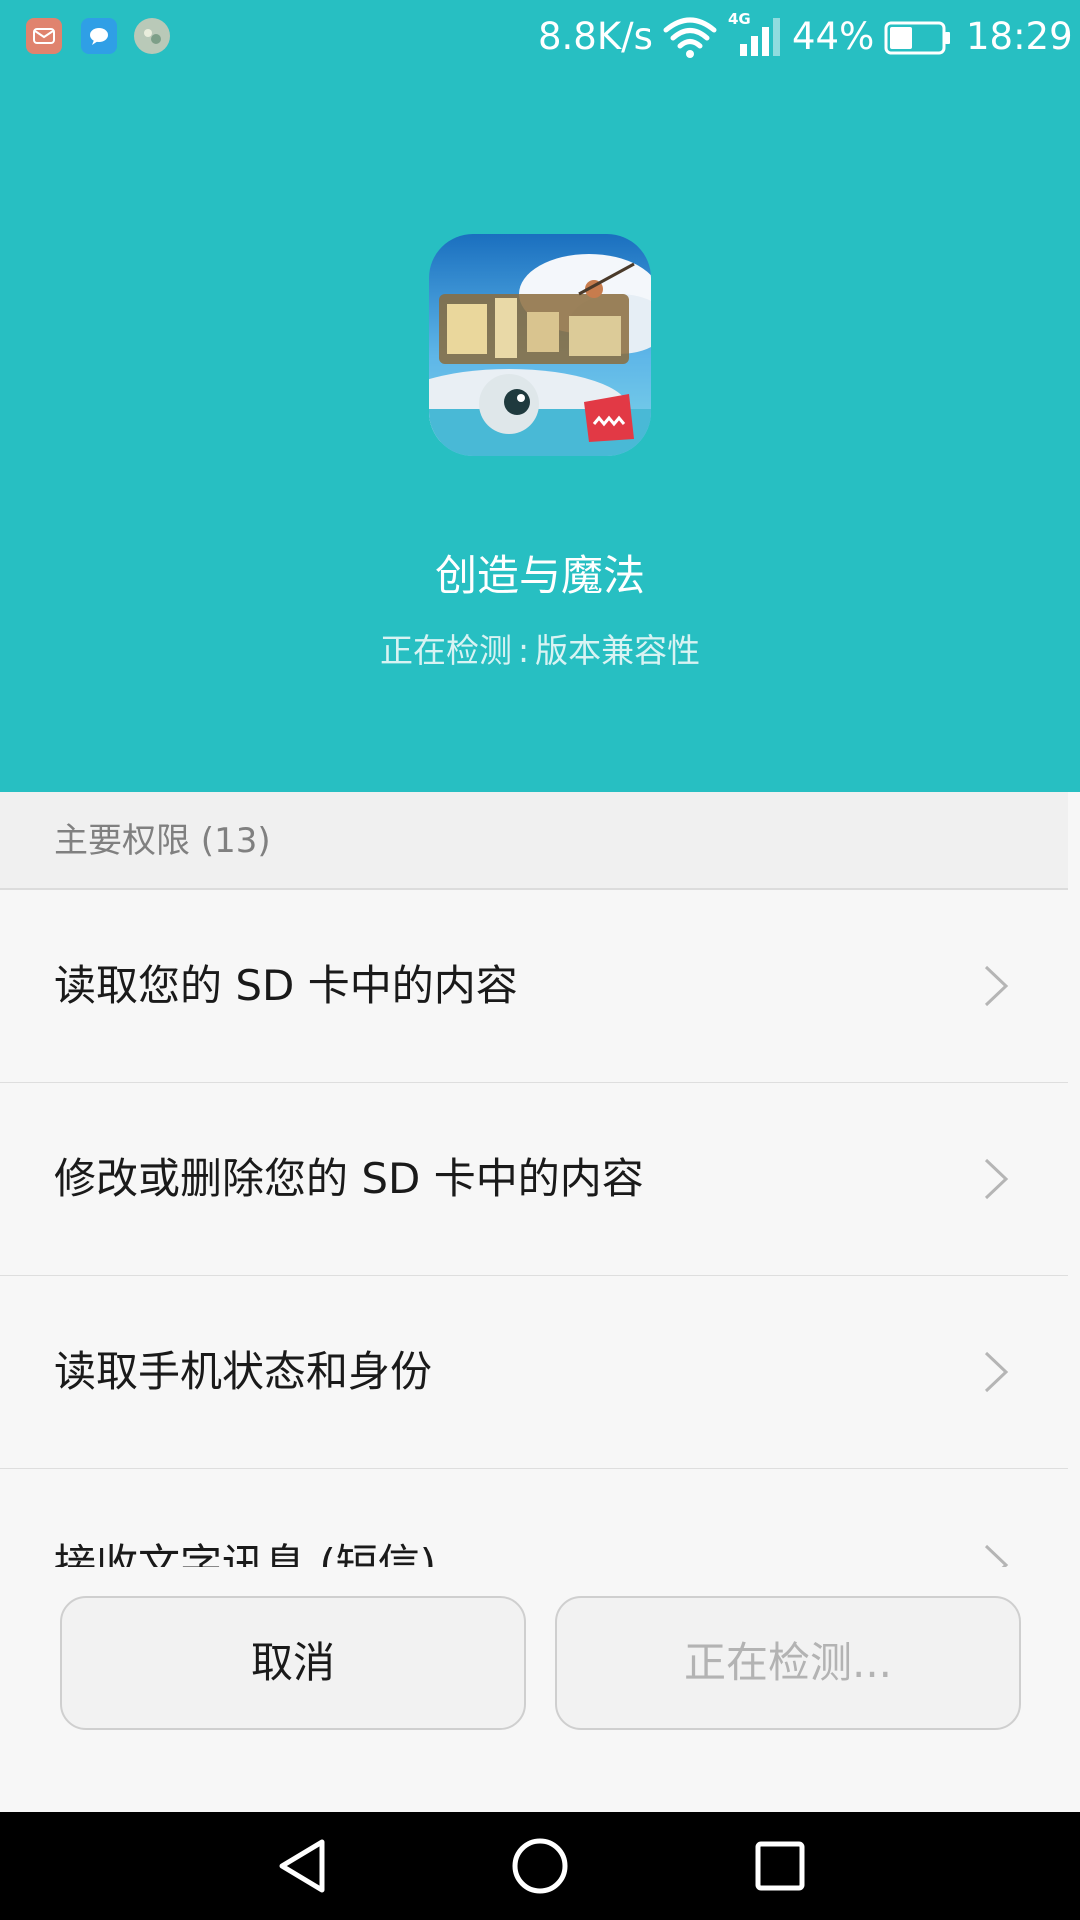  I want to click on recent-apps-icon, so click(780, 1866).